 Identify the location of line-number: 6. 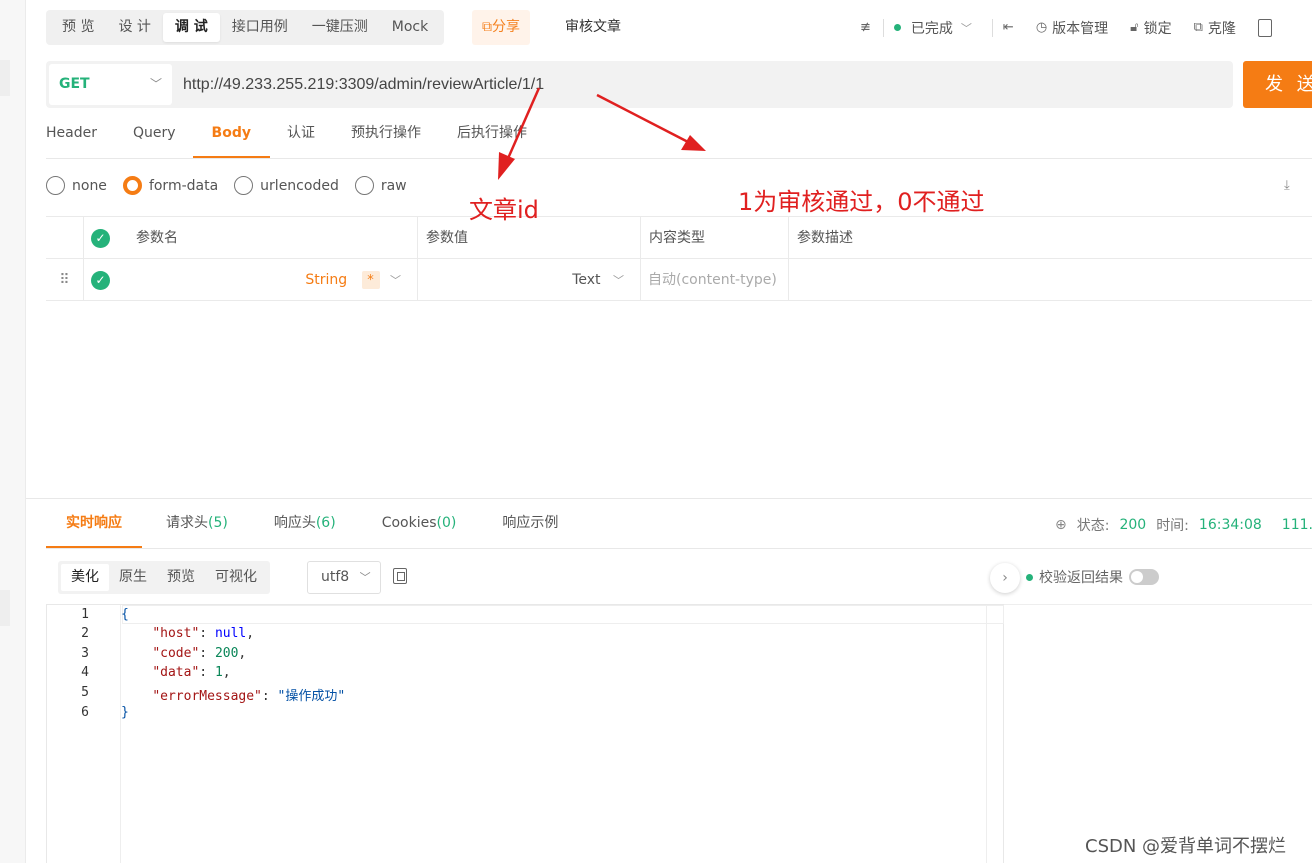
(85, 712).